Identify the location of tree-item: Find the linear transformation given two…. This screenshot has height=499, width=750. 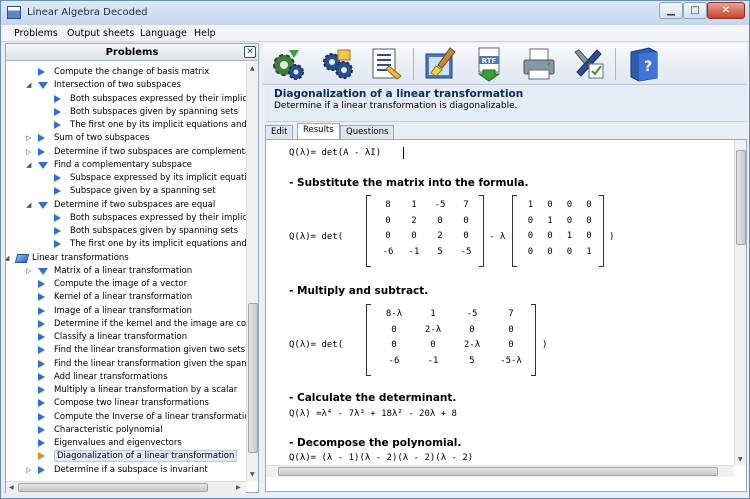
(126, 350).